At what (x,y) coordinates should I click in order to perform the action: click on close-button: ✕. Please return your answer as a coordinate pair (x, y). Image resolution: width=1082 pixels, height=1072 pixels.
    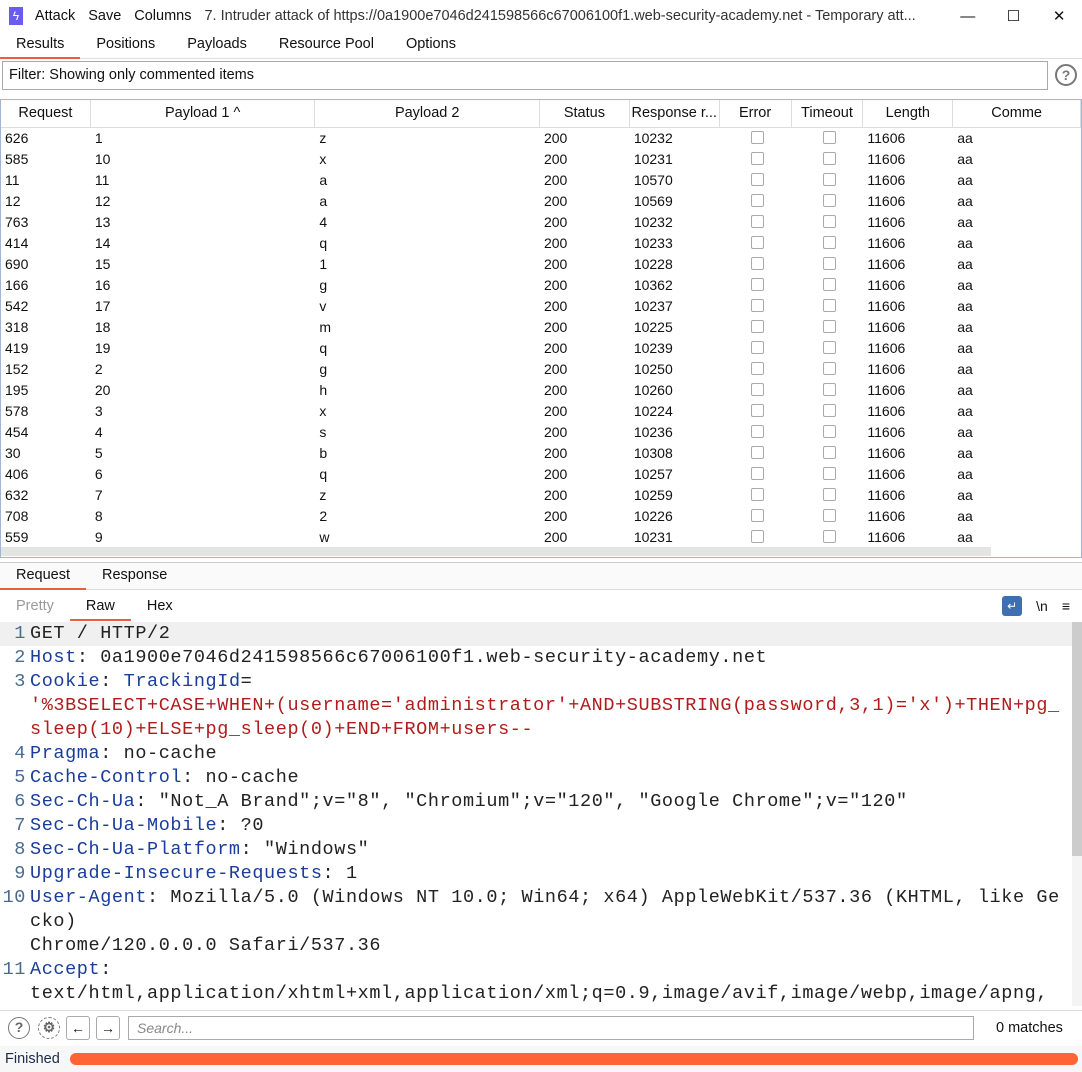
    Looking at the image, I should click on (1059, 16).